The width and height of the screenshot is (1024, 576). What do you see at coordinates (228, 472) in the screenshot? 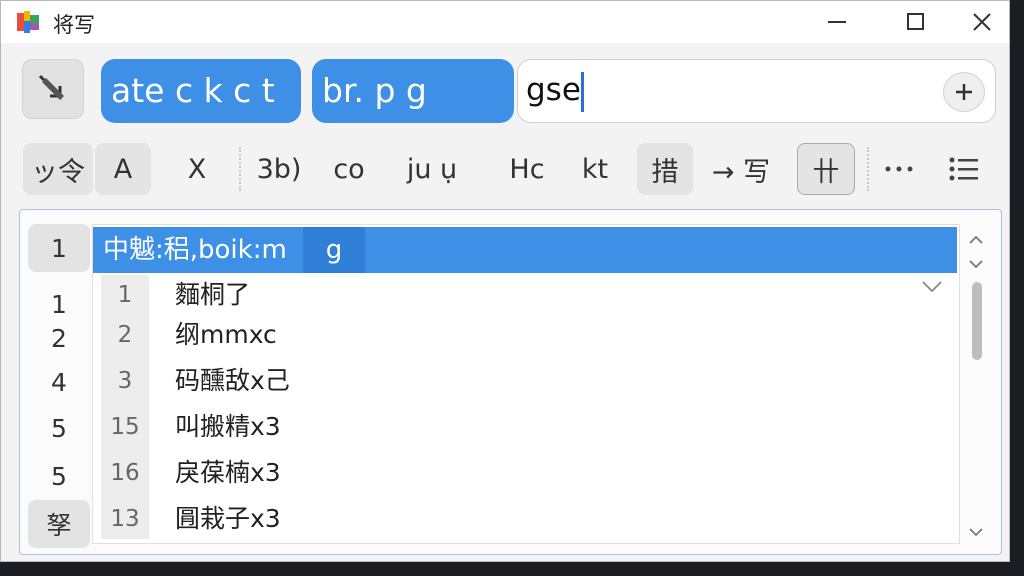
I see `row-text: 戾葆楠x3` at bounding box center [228, 472].